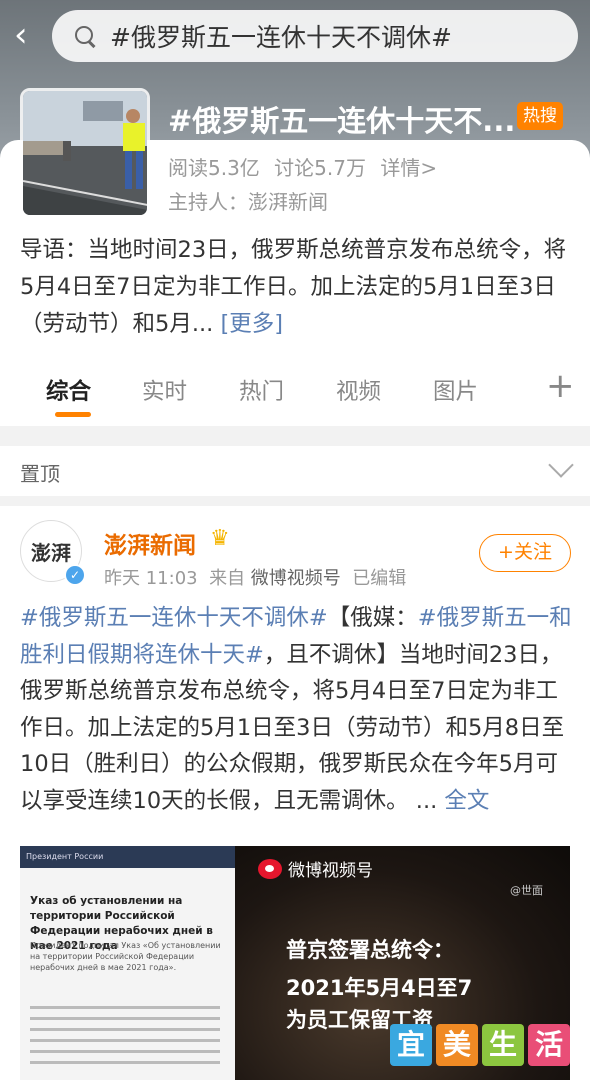  Describe the element at coordinates (379, 988) in the screenshot. I see `video-caption: 2021年5月4日至7` at that location.